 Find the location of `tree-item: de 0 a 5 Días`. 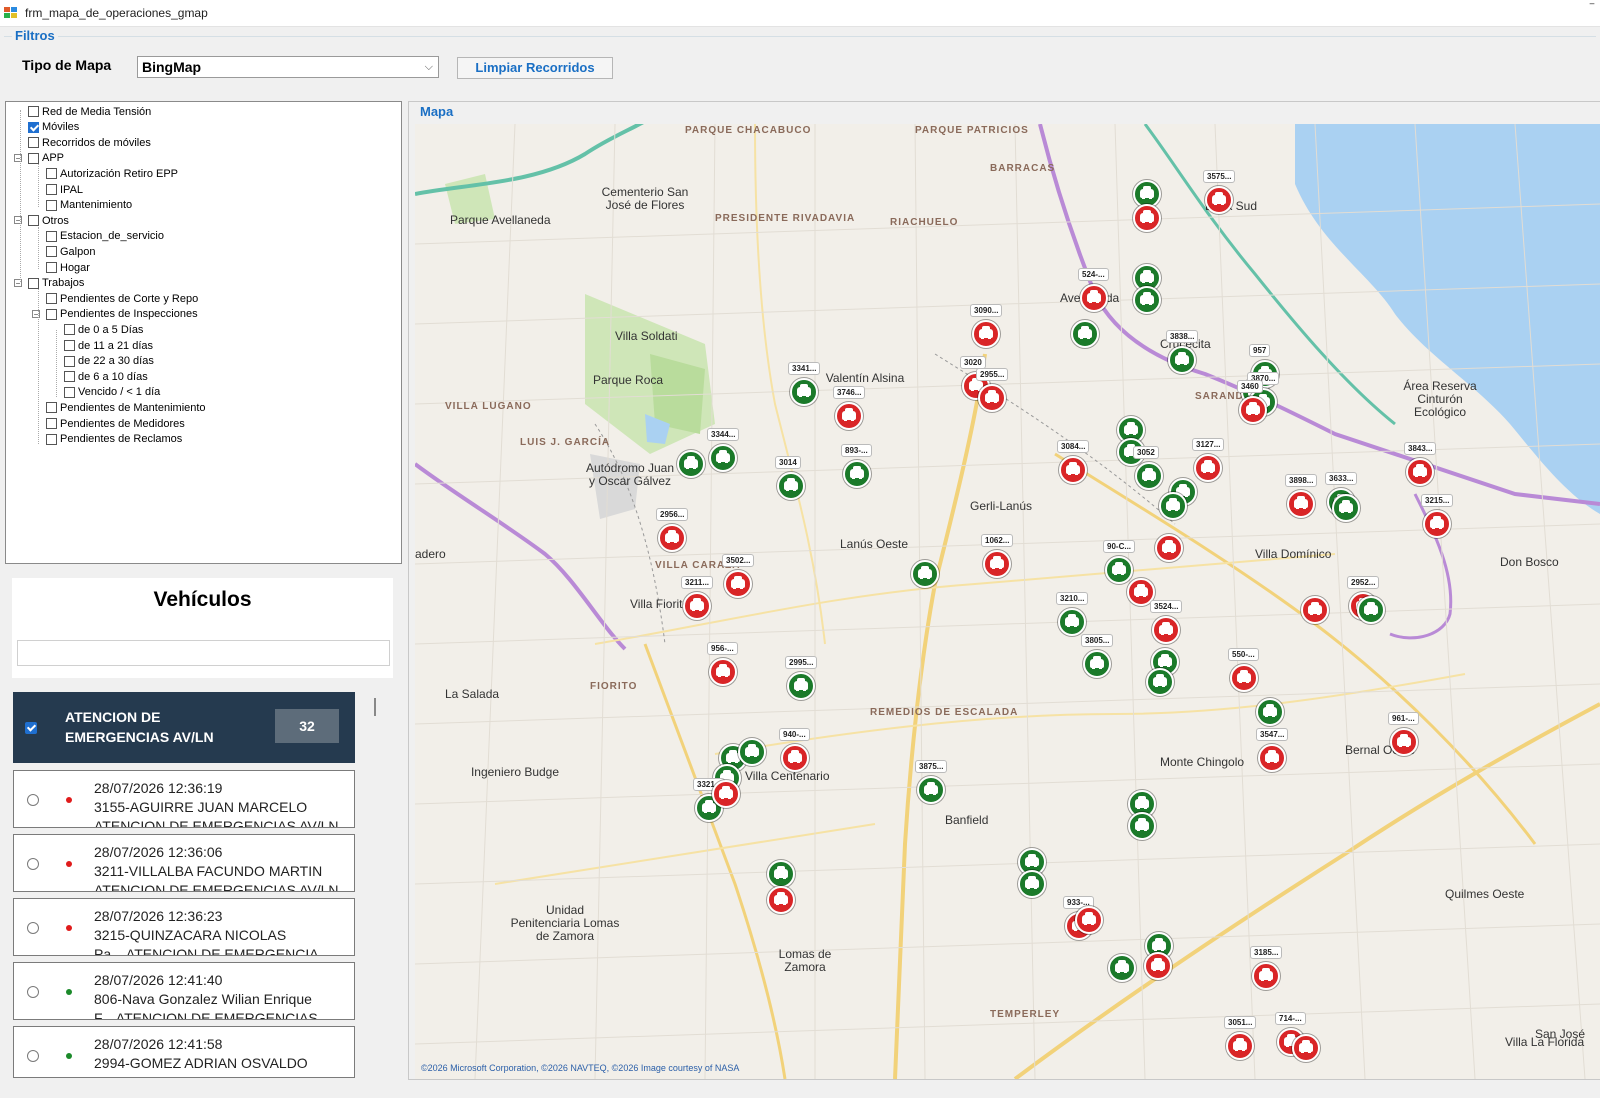

tree-item: de 0 a 5 Días is located at coordinates (103, 329).